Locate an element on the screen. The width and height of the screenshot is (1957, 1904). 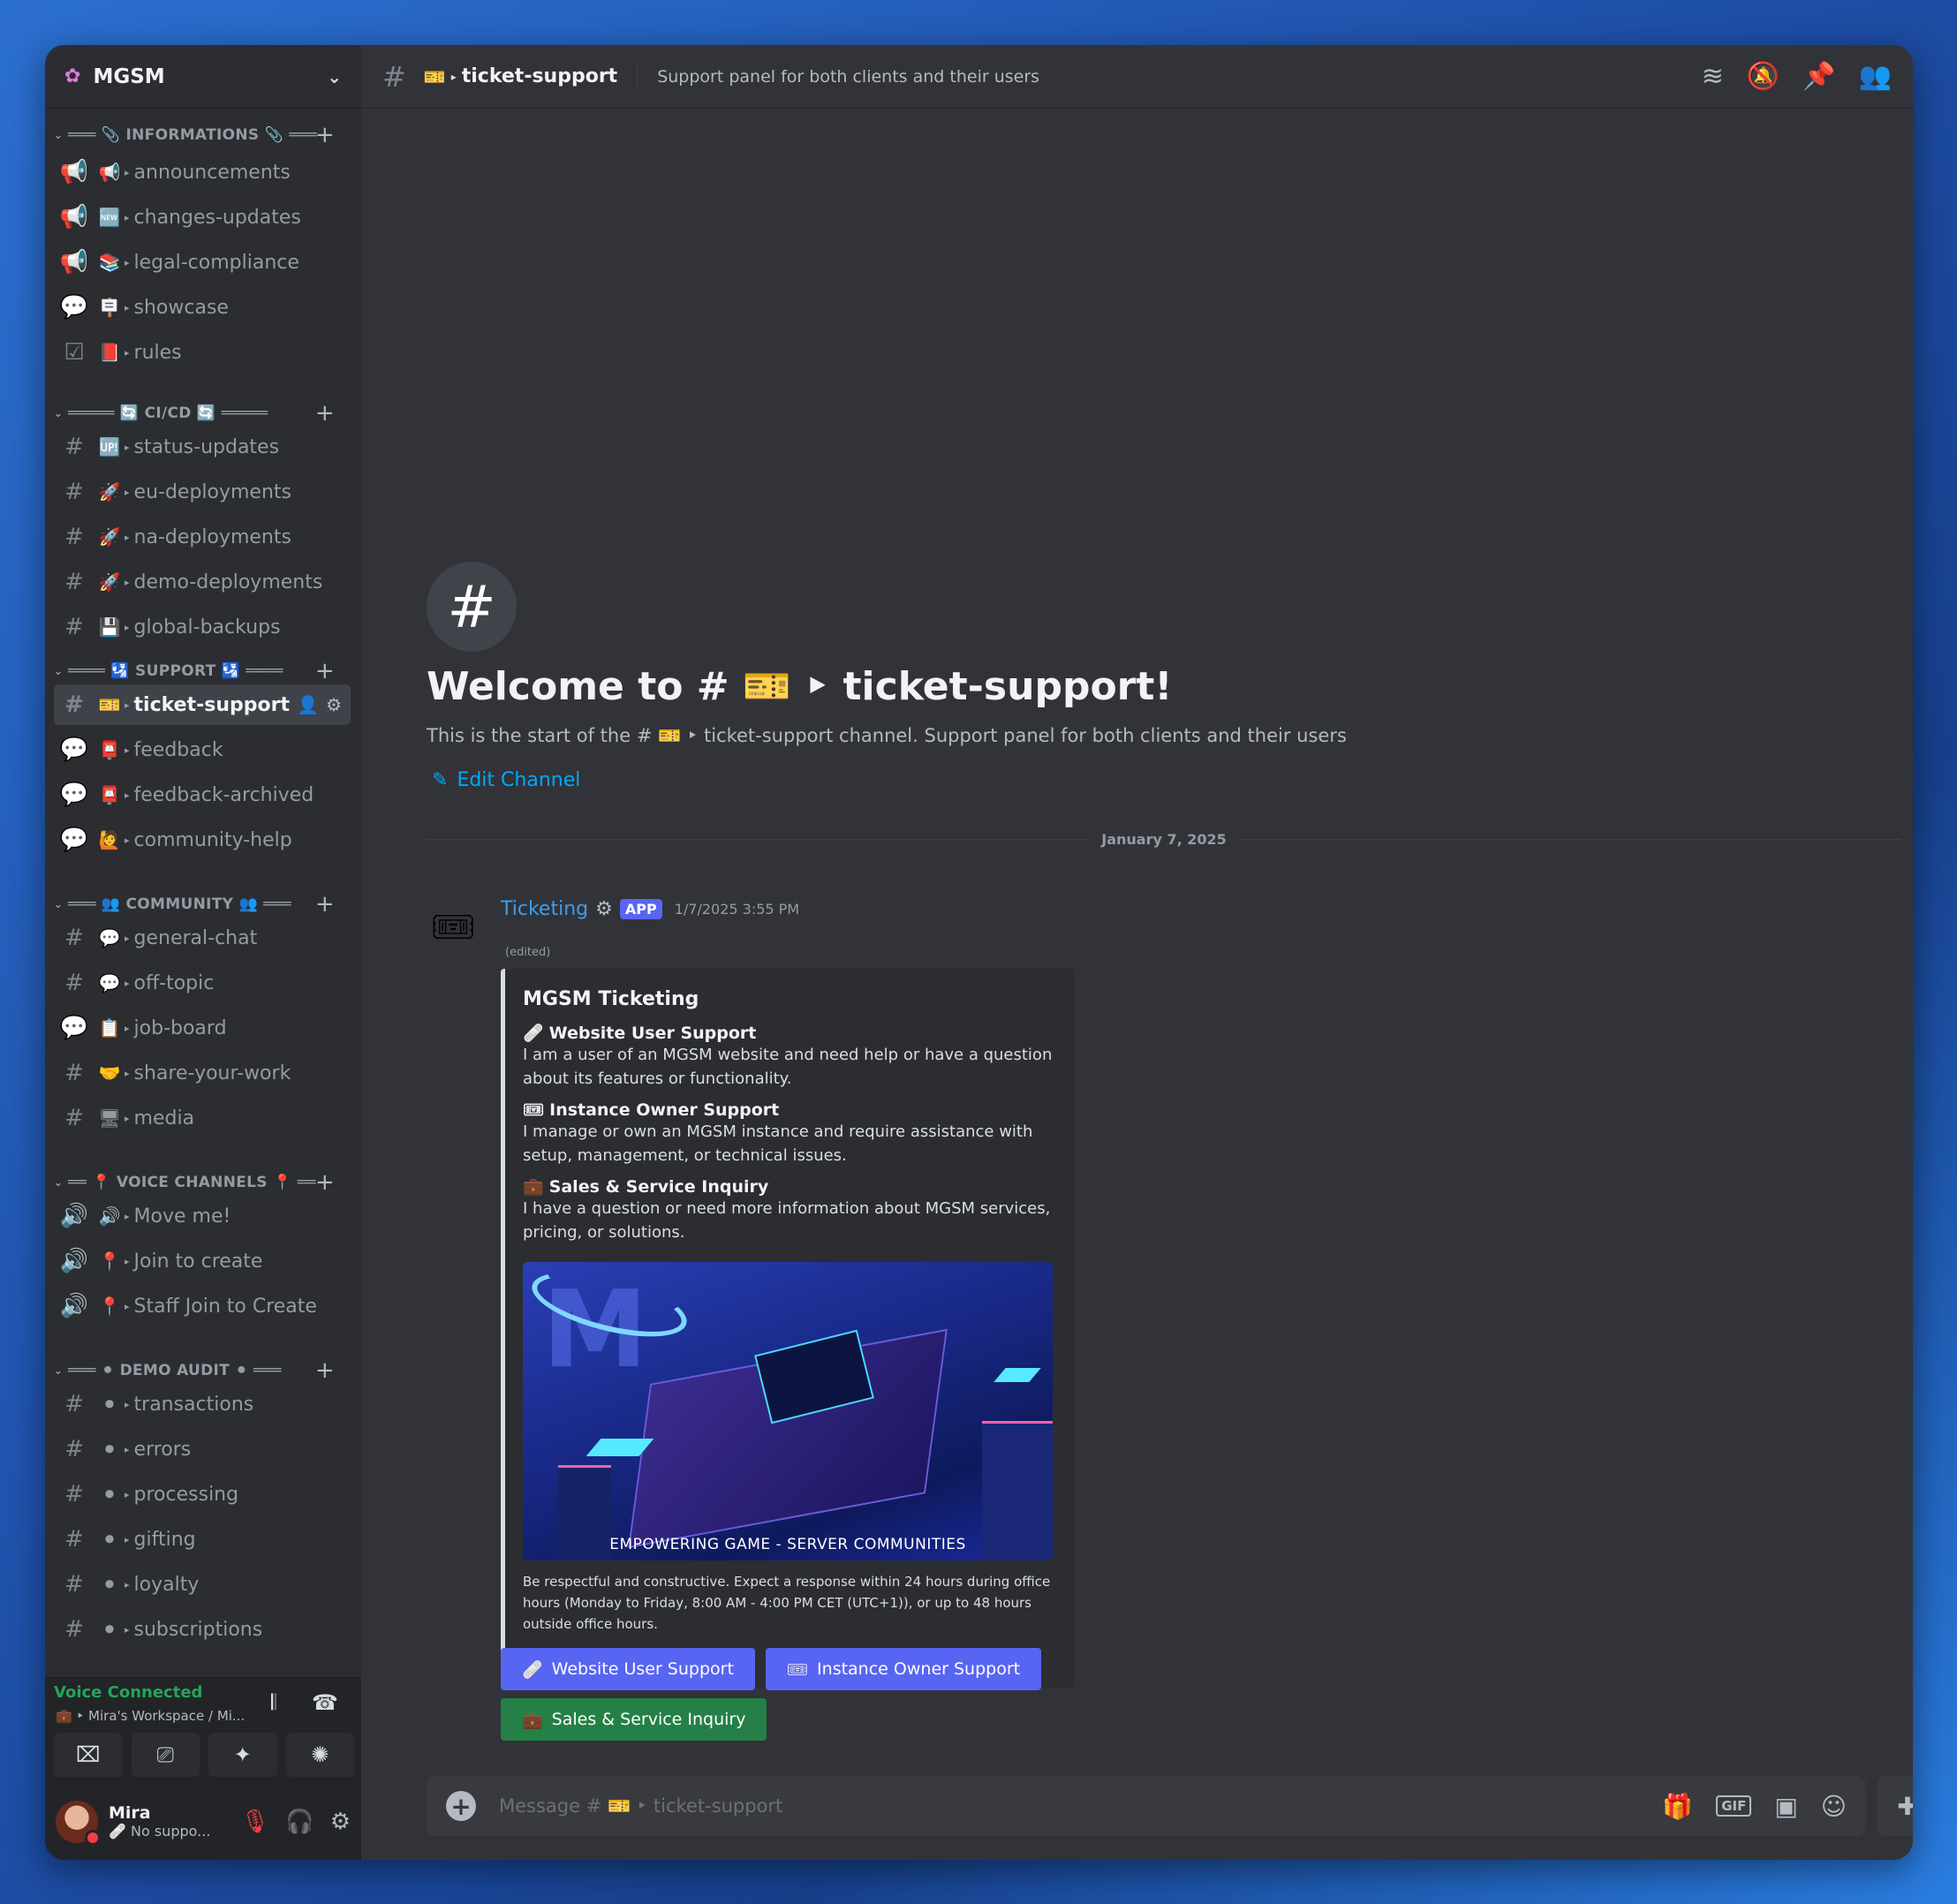
apps-button: ✚ is located at coordinates (1896, 1806).